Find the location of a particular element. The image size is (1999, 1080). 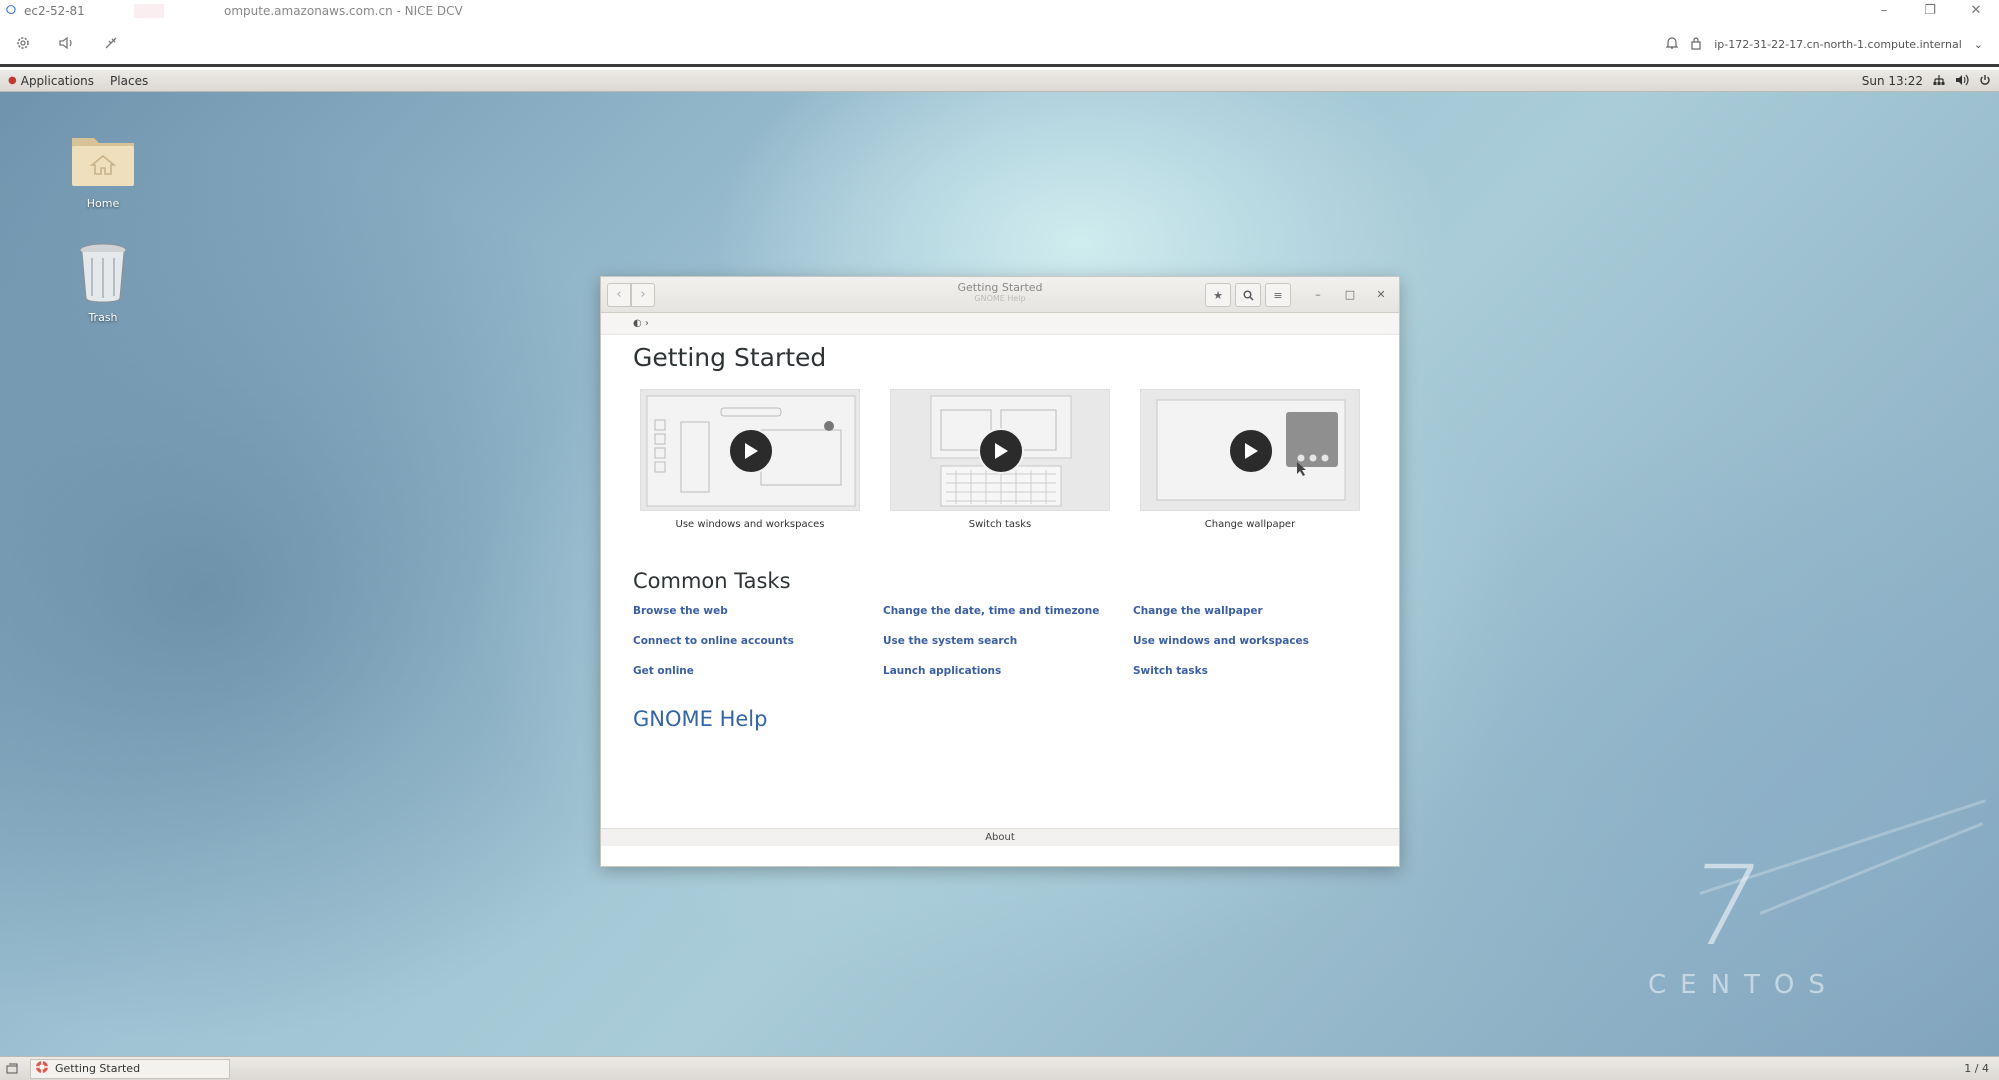

help-home-icon: ◐ › is located at coordinates (641, 323).